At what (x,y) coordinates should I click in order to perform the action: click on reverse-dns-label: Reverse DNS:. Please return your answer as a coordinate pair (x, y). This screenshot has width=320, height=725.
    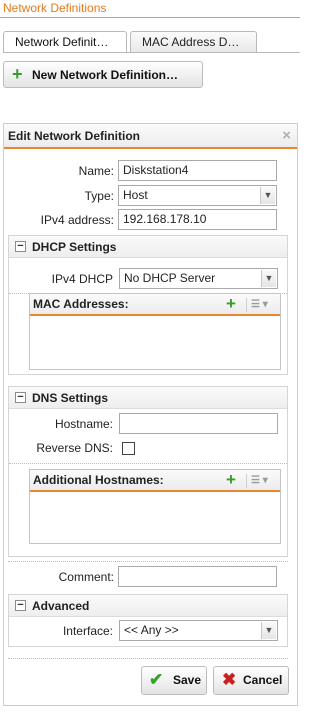
    Looking at the image, I should click on (74, 448).